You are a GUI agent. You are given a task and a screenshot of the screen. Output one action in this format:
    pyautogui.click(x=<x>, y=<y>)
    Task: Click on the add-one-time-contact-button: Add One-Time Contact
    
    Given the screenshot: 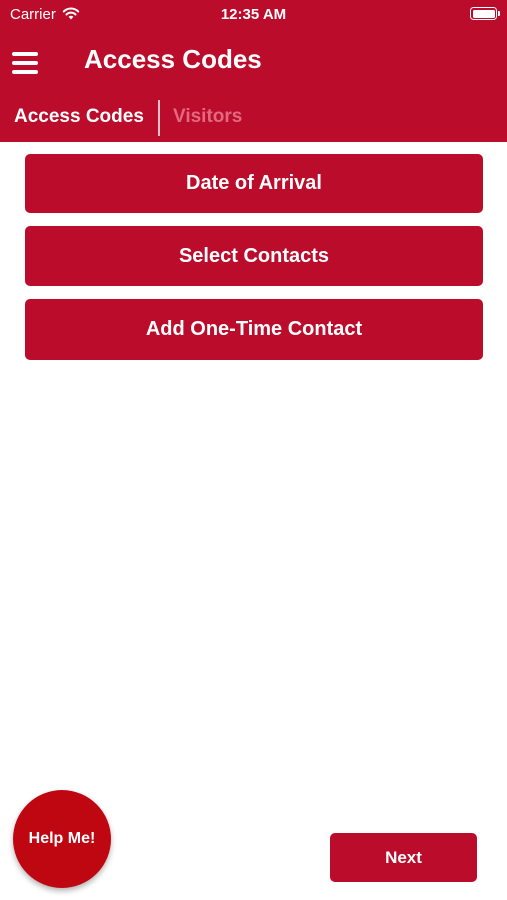 What is the action you would take?
    pyautogui.click(x=254, y=329)
    